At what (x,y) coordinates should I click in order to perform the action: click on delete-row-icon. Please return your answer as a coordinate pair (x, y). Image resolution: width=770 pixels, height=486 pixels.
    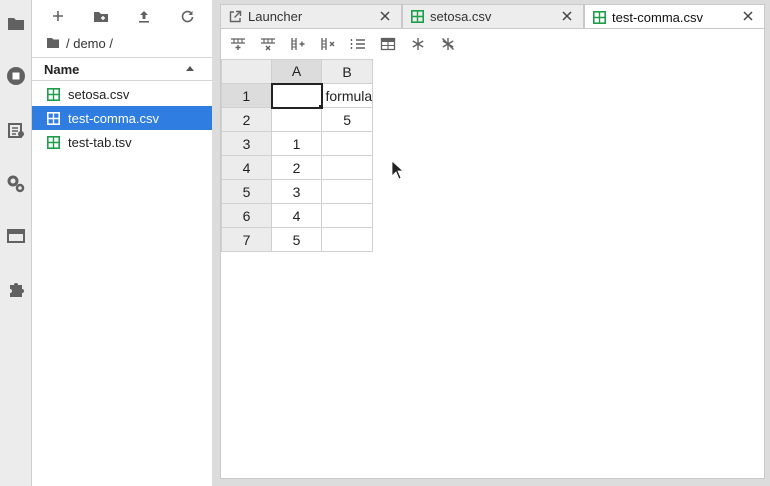
    Looking at the image, I should click on (268, 44).